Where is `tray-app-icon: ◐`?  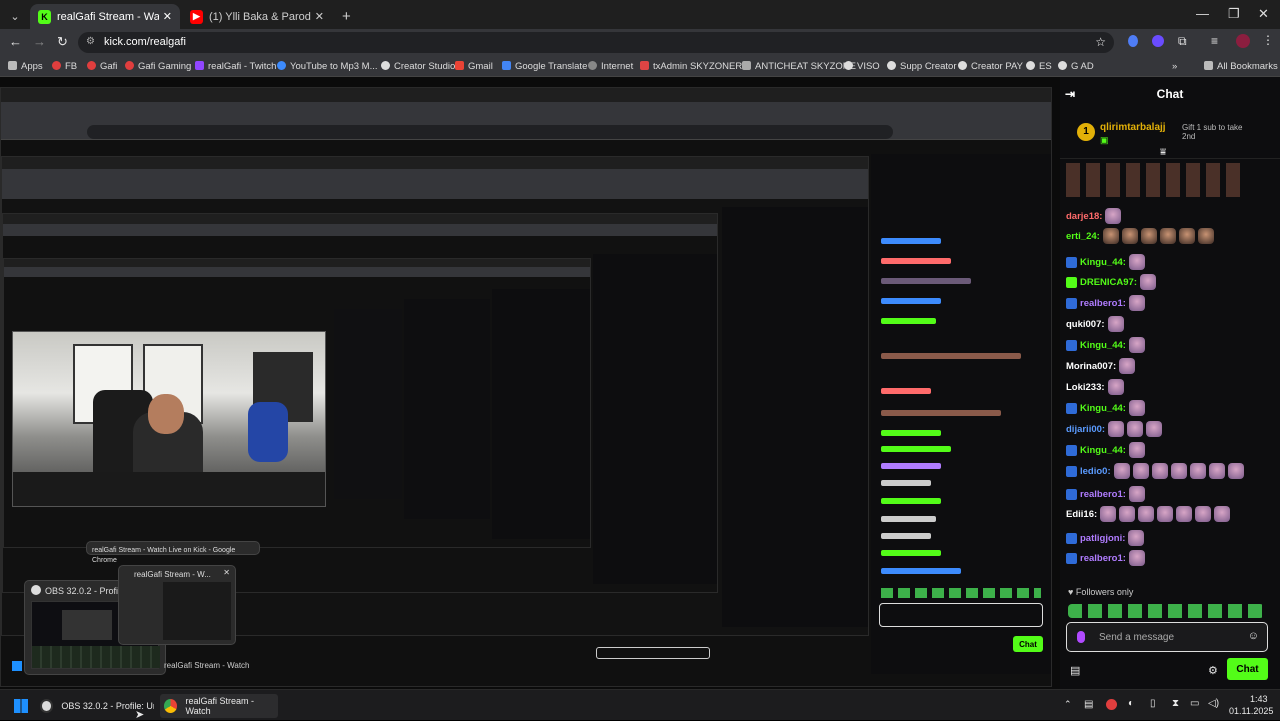
tray-app-icon: ◐ is located at coordinates (1131, 703).